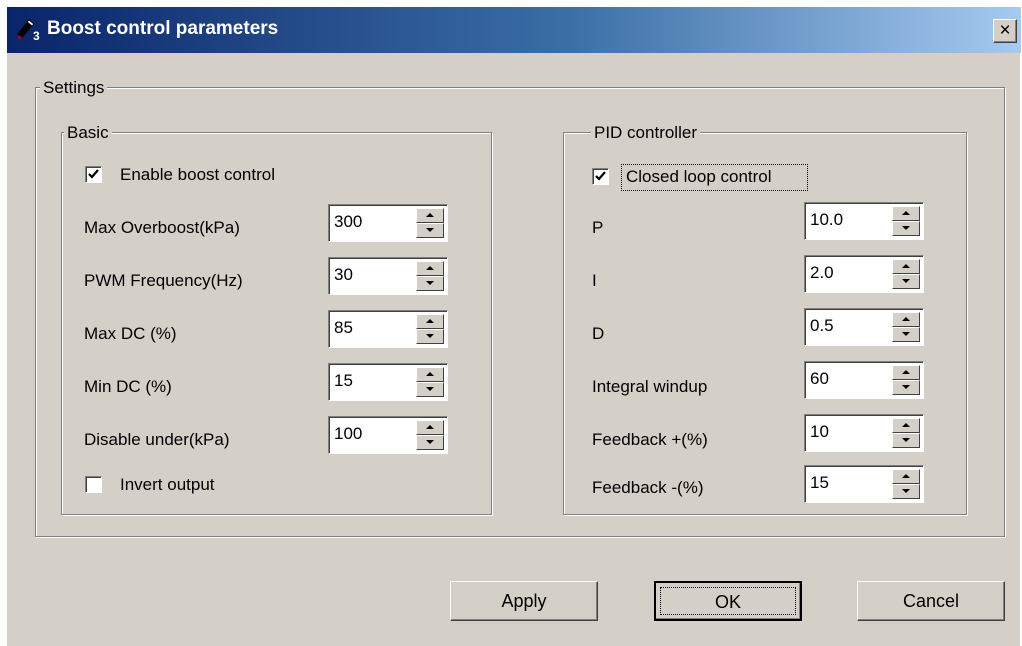 The width and height of the screenshot is (1022, 646). Describe the element at coordinates (822, 273) in the screenshot. I see `pid-i-value: 2.0` at that location.